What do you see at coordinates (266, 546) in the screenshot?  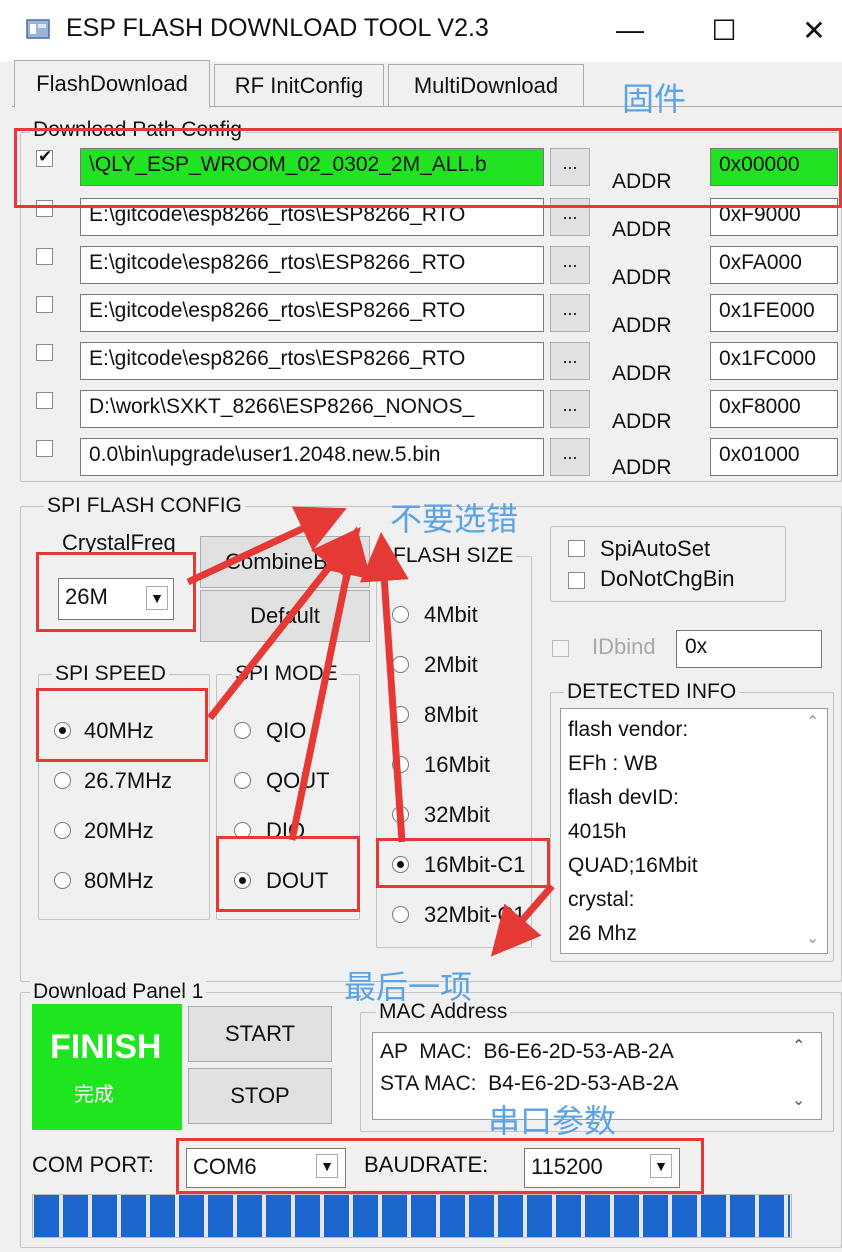 I see `arrow-to-note-crystal` at bounding box center [266, 546].